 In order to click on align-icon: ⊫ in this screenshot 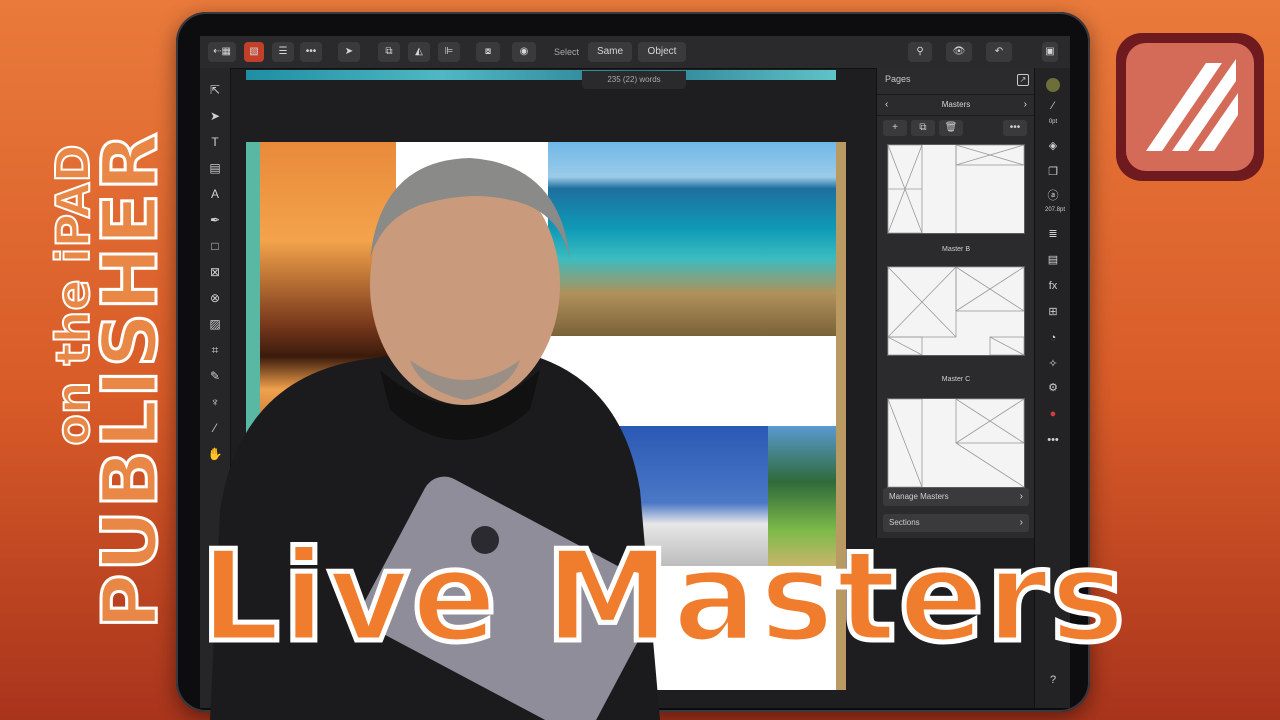, I will do `click(449, 52)`.